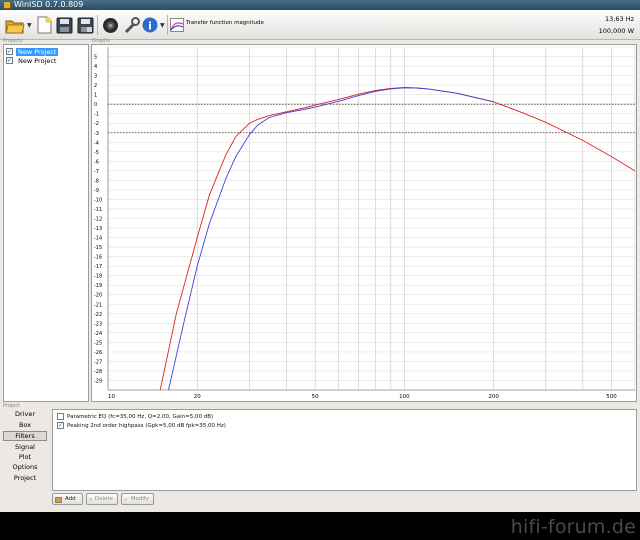 The image size is (640, 540). What do you see at coordinates (98, 258) in the screenshot?
I see `y-tick-label: -16` at bounding box center [98, 258].